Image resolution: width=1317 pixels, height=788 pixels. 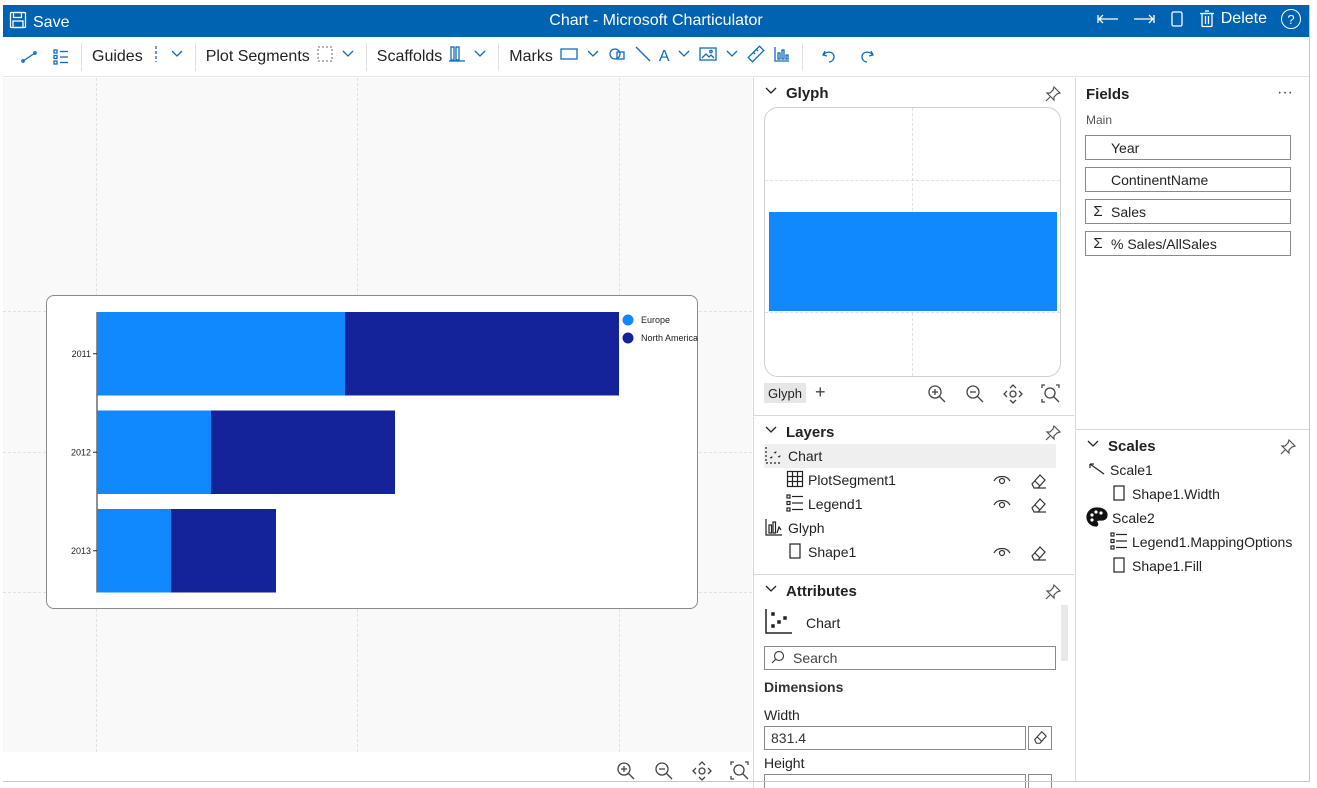 What do you see at coordinates (1233, 19) in the screenshot?
I see `delete-button: Delete` at bounding box center [1233, 19].